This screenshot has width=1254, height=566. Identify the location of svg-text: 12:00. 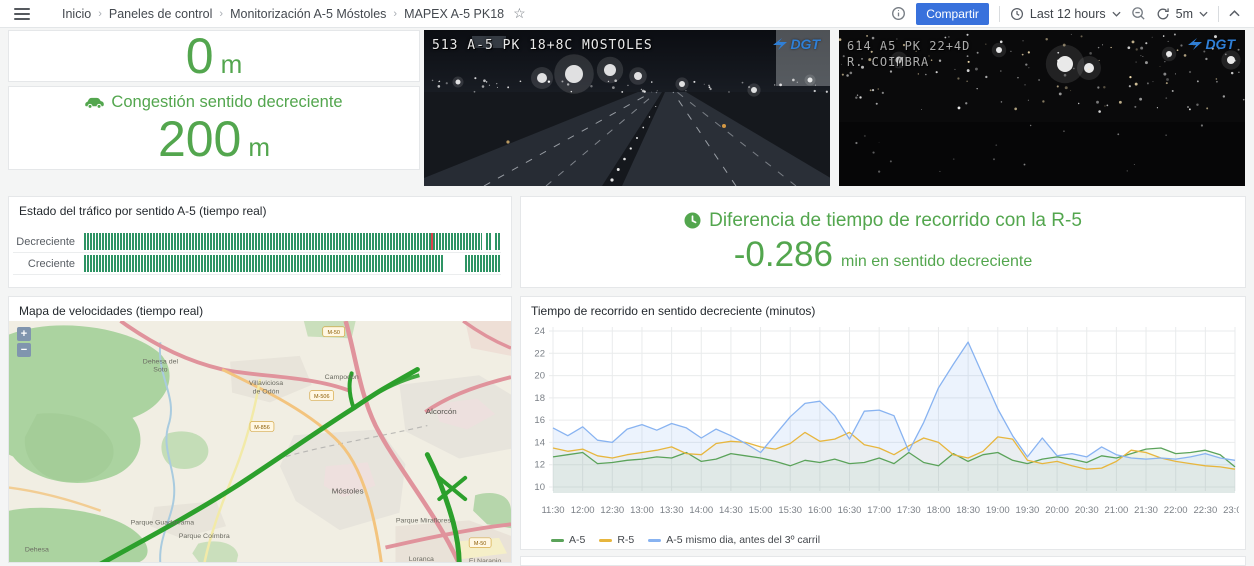
(583, 510).